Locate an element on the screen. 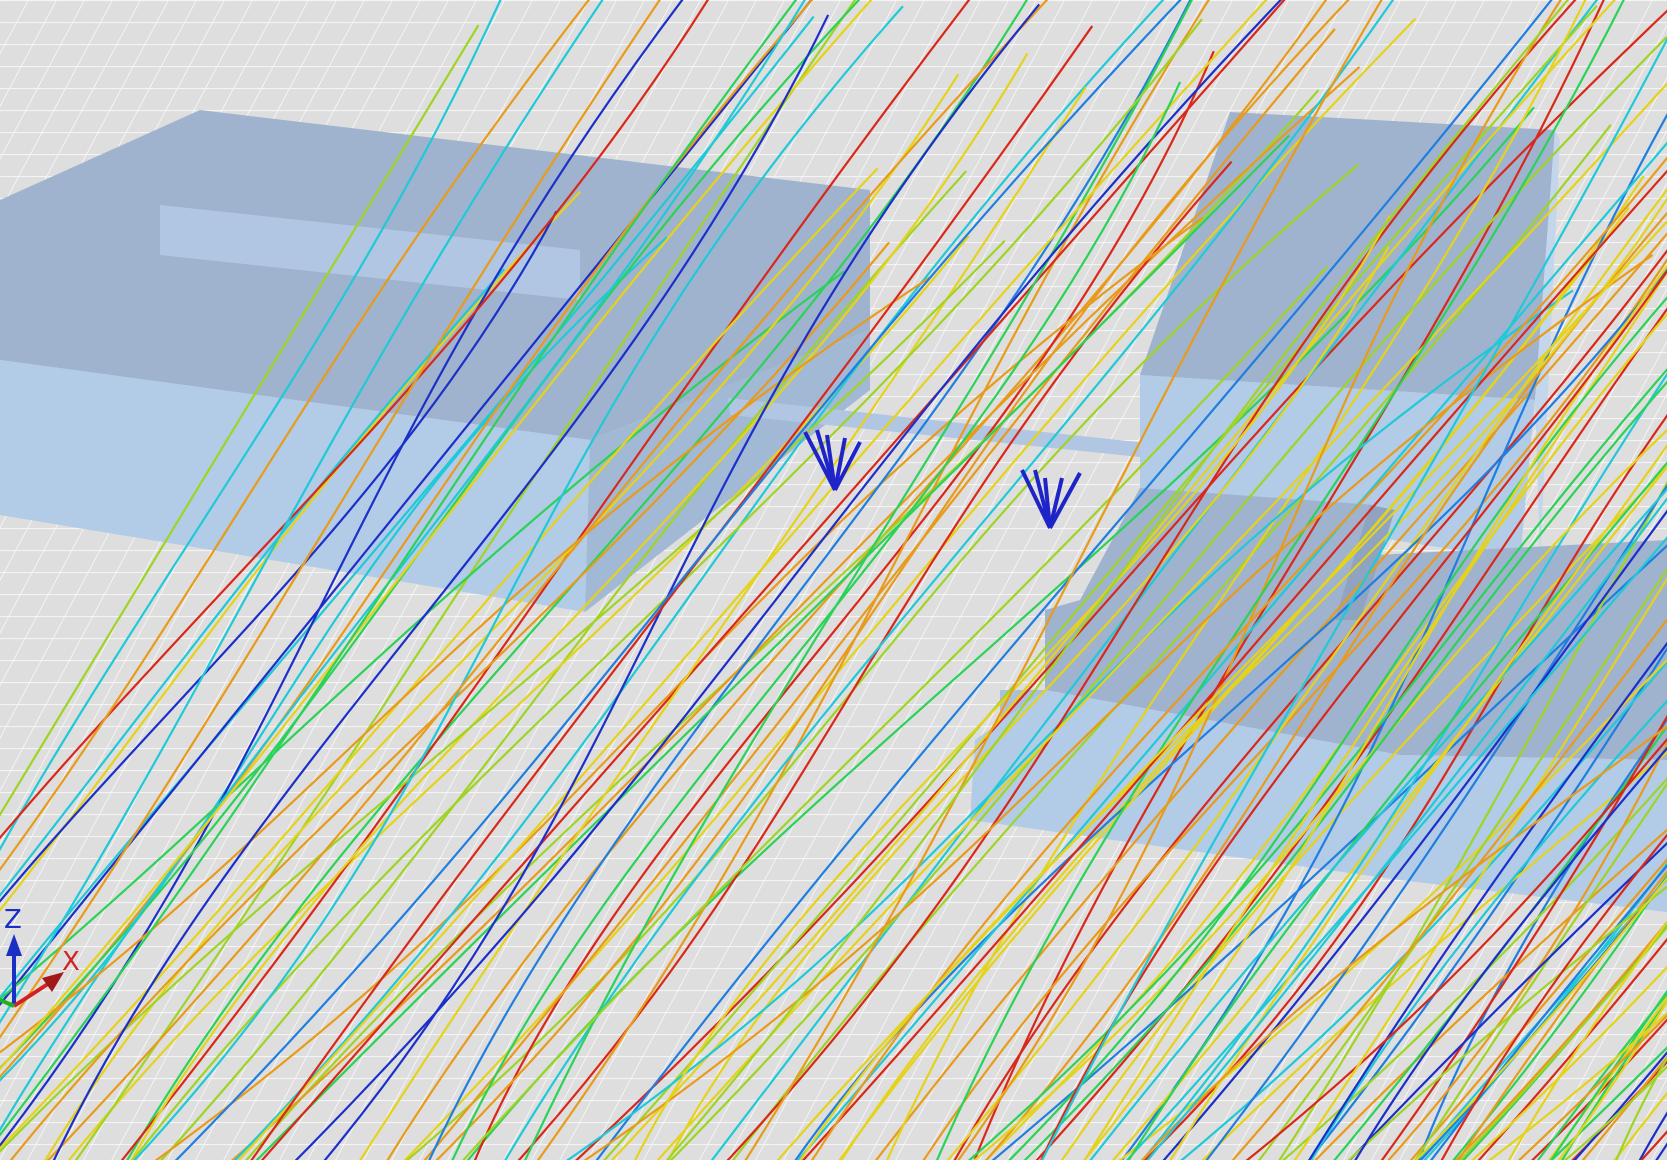  z-axis-arrow-icon is located at coordinates (14, 945).